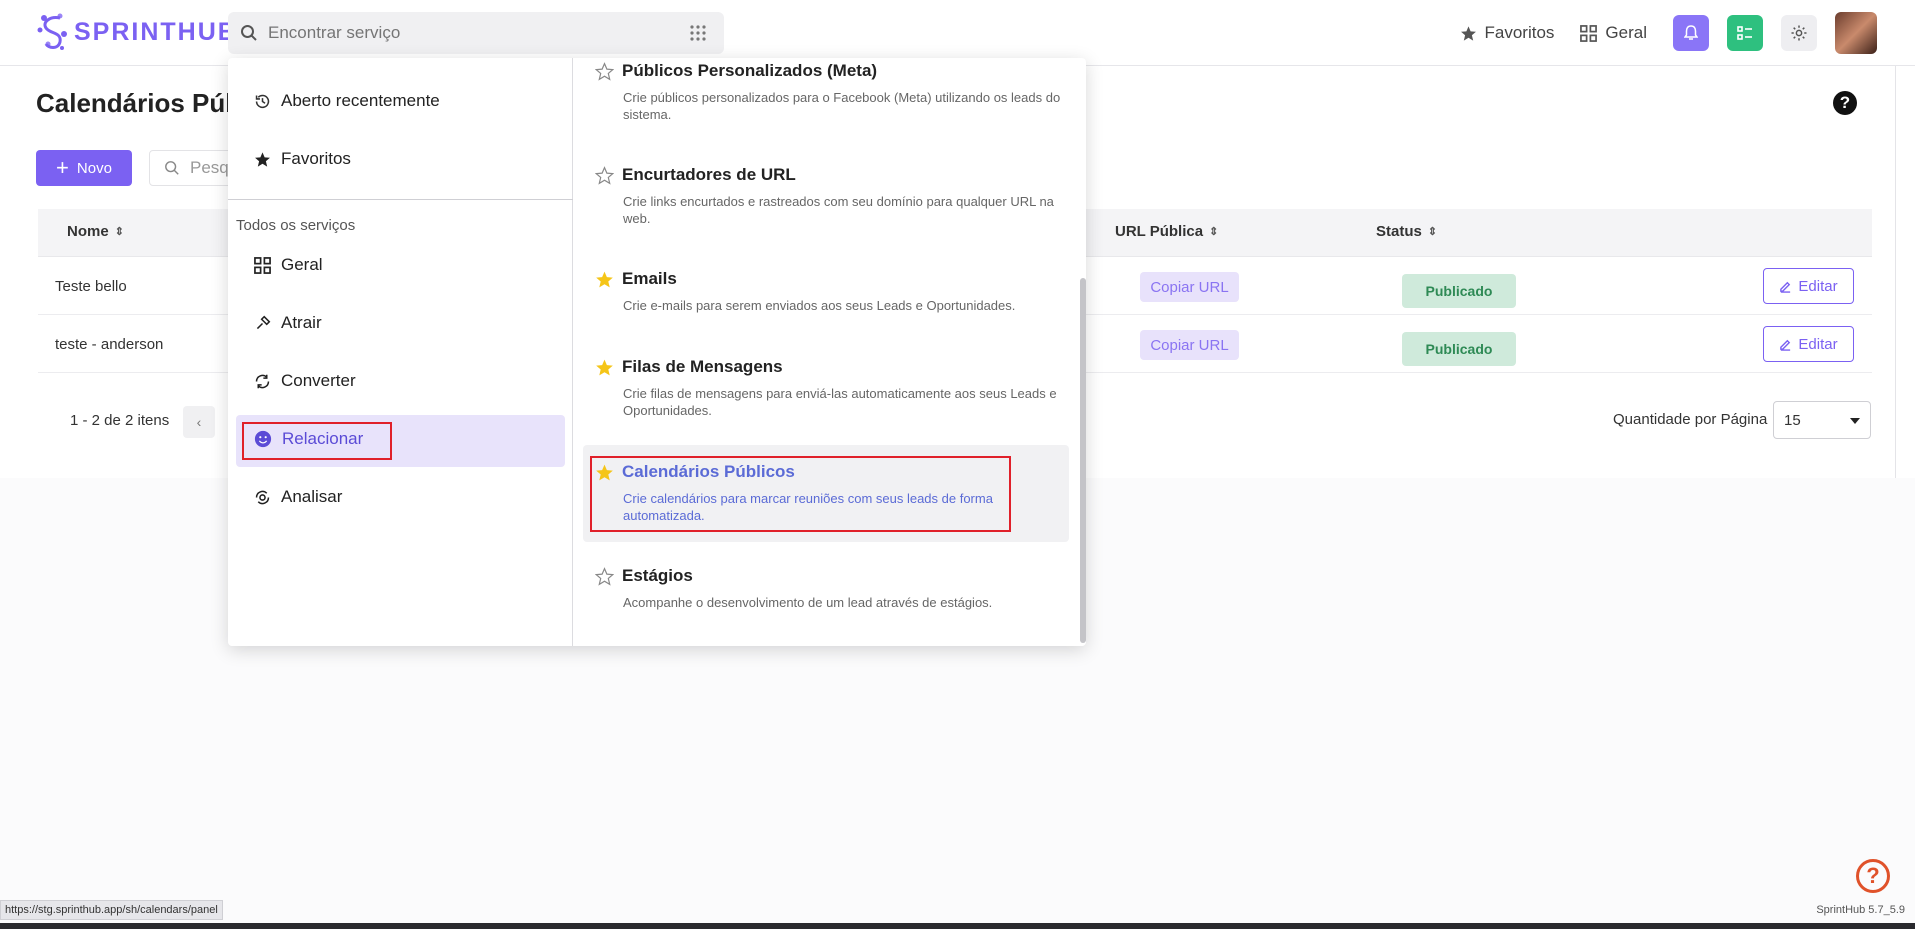 This screenshot has width=1915, height=929. What do you see at coordinates (1668, 33) in the screenshot?
I see `top-right-actions: Favoritos Geral` at bounding box center [1668, 33].